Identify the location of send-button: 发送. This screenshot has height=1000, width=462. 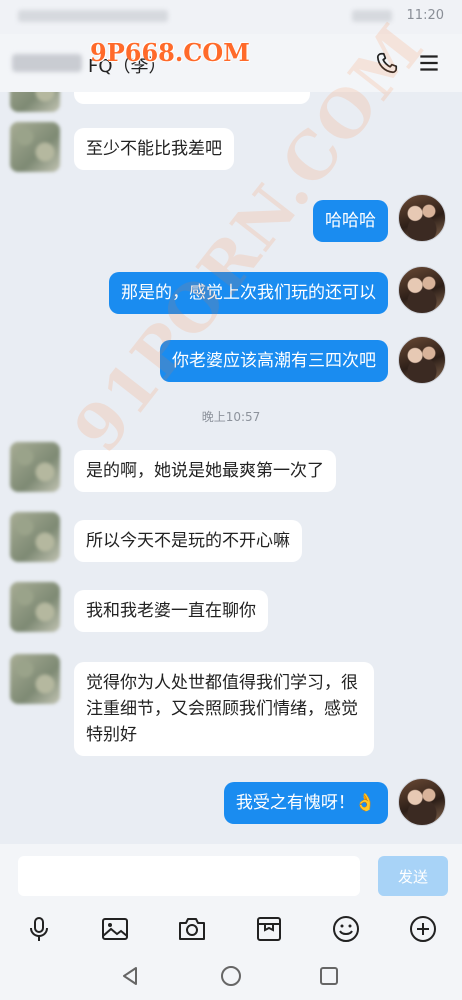
(413, 876).